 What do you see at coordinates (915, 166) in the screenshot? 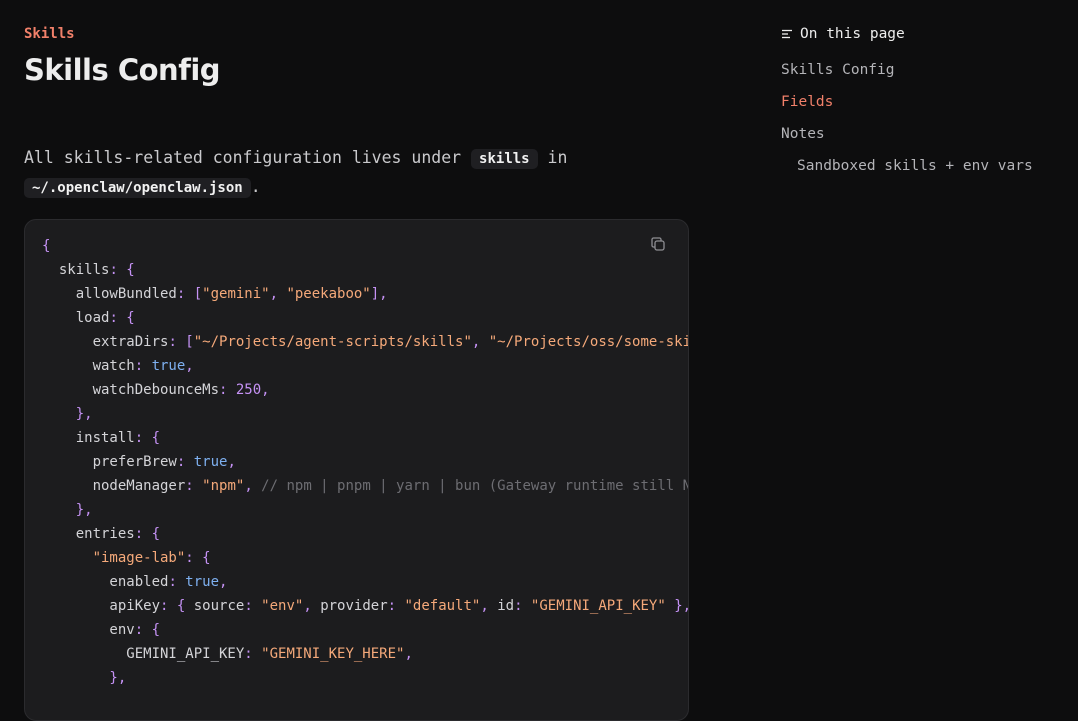
I see `toc-item-sandboxed-skills: Sandboxed skills + env vars` at bounding box center [915, 166].